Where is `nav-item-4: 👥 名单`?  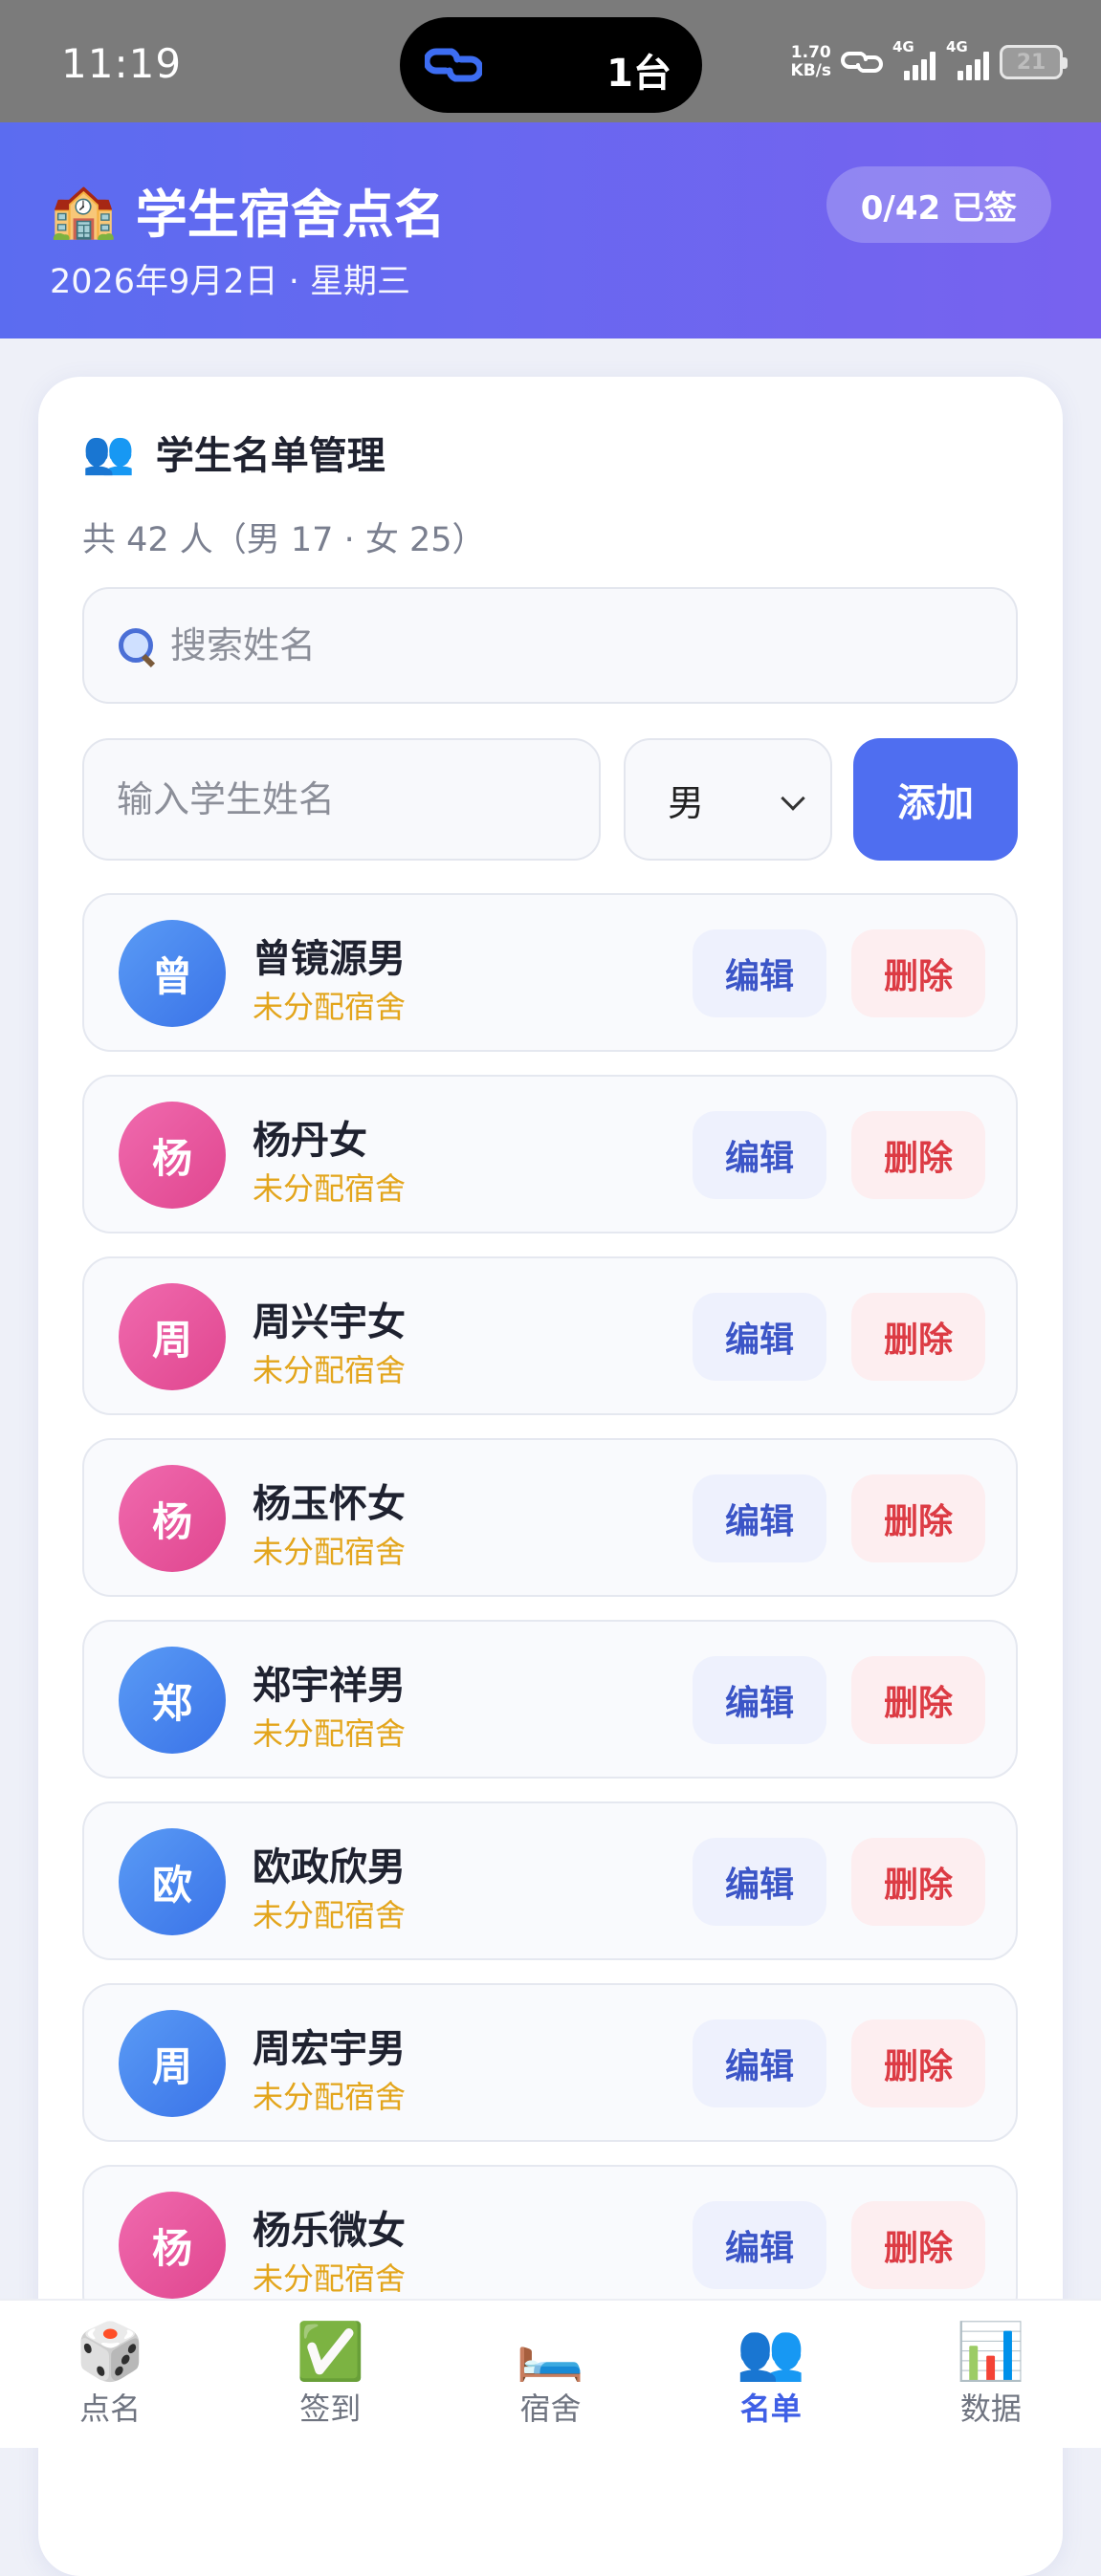 nav-item-4: 👥 名单 is located at coordinates (771, 2374).